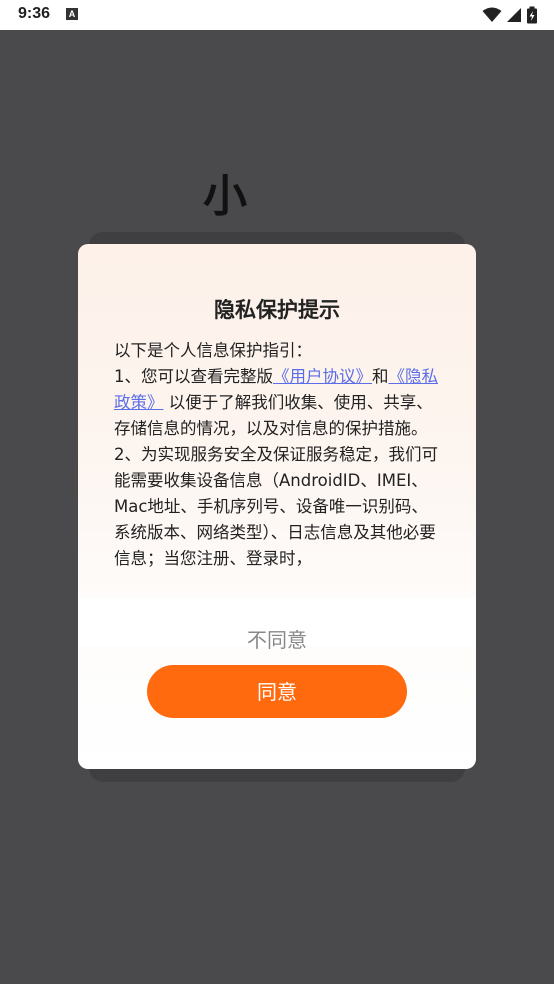 The height and width of the screenshot is (984, 554). Describe the element at coordinates (277, 15) in the screenshot. I see `status-bar: 9:36 A` at that location.